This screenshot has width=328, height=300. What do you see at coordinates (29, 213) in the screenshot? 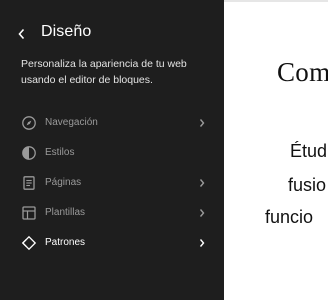
I see `layout-icon` at bounding box center [29, 213].